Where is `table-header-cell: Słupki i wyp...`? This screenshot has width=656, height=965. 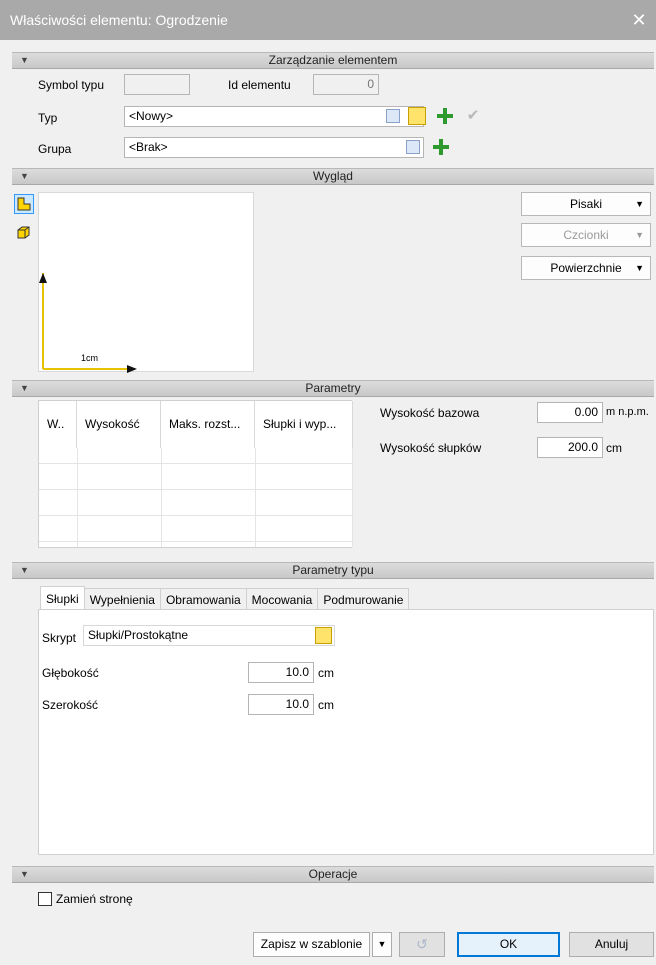
table-header-cell: Słupki i wyp... is located at coordinates (304, 424).